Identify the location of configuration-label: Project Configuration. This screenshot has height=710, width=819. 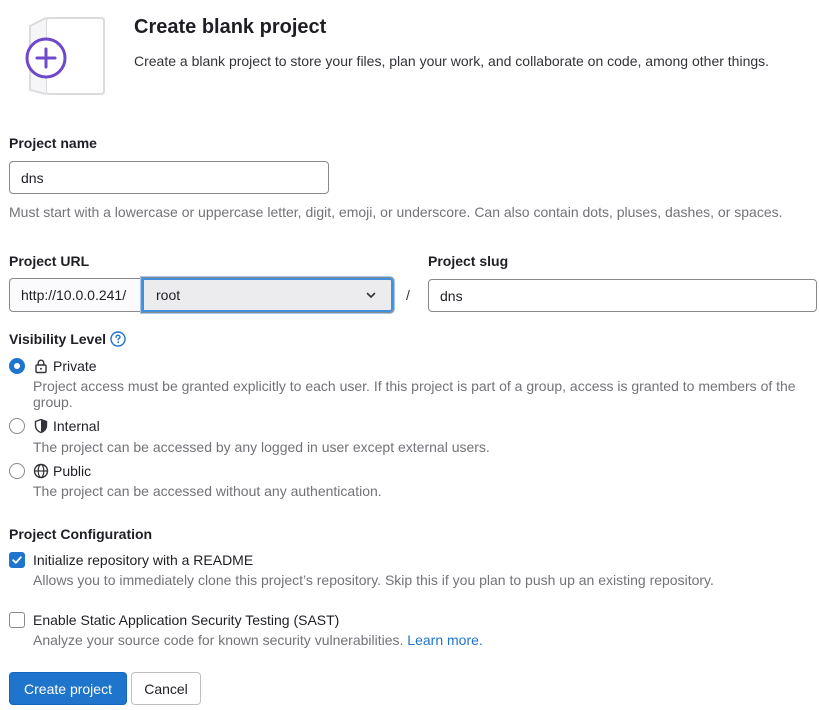
(81, 534).